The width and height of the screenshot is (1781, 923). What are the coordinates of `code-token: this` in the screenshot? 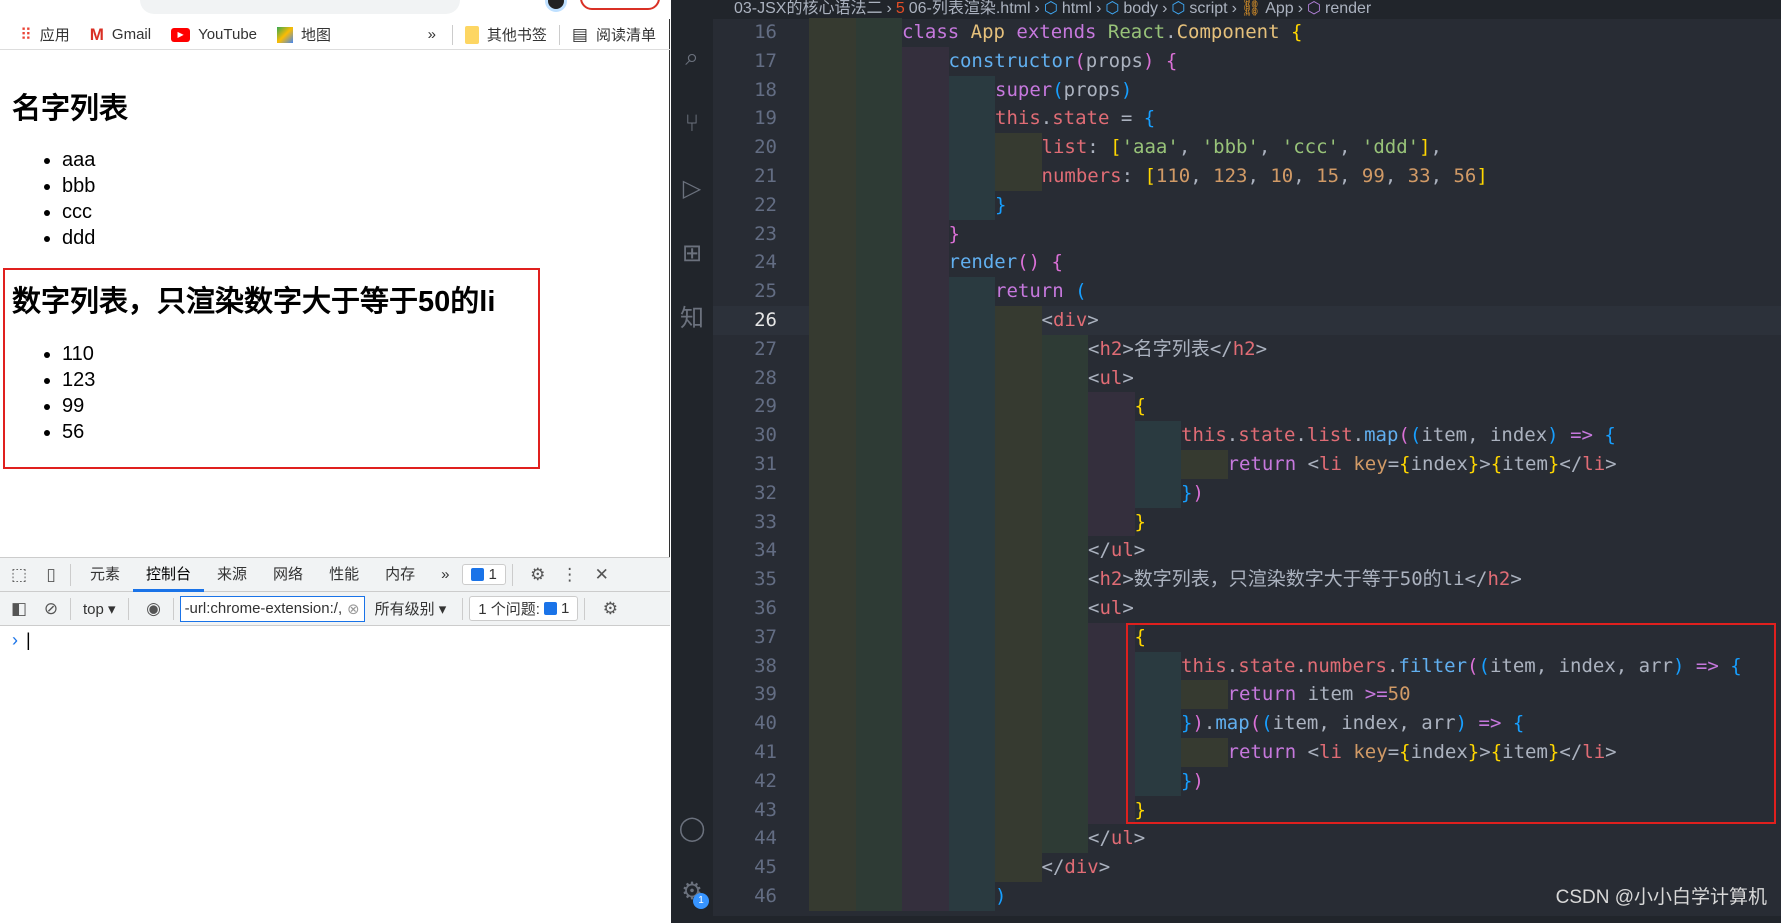 It's located at (1018, 118).